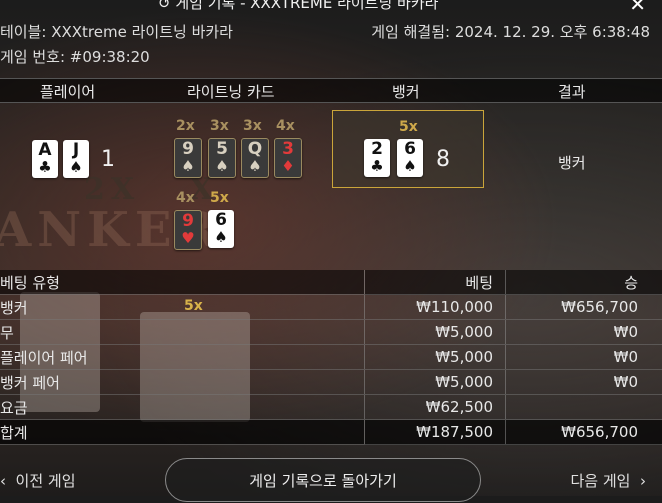 The height and width of the screenshot is (503, 662). Describe the element at coordinates (435, 432) in the screenshot. I see `total-bet: ₩187,500` at that location.